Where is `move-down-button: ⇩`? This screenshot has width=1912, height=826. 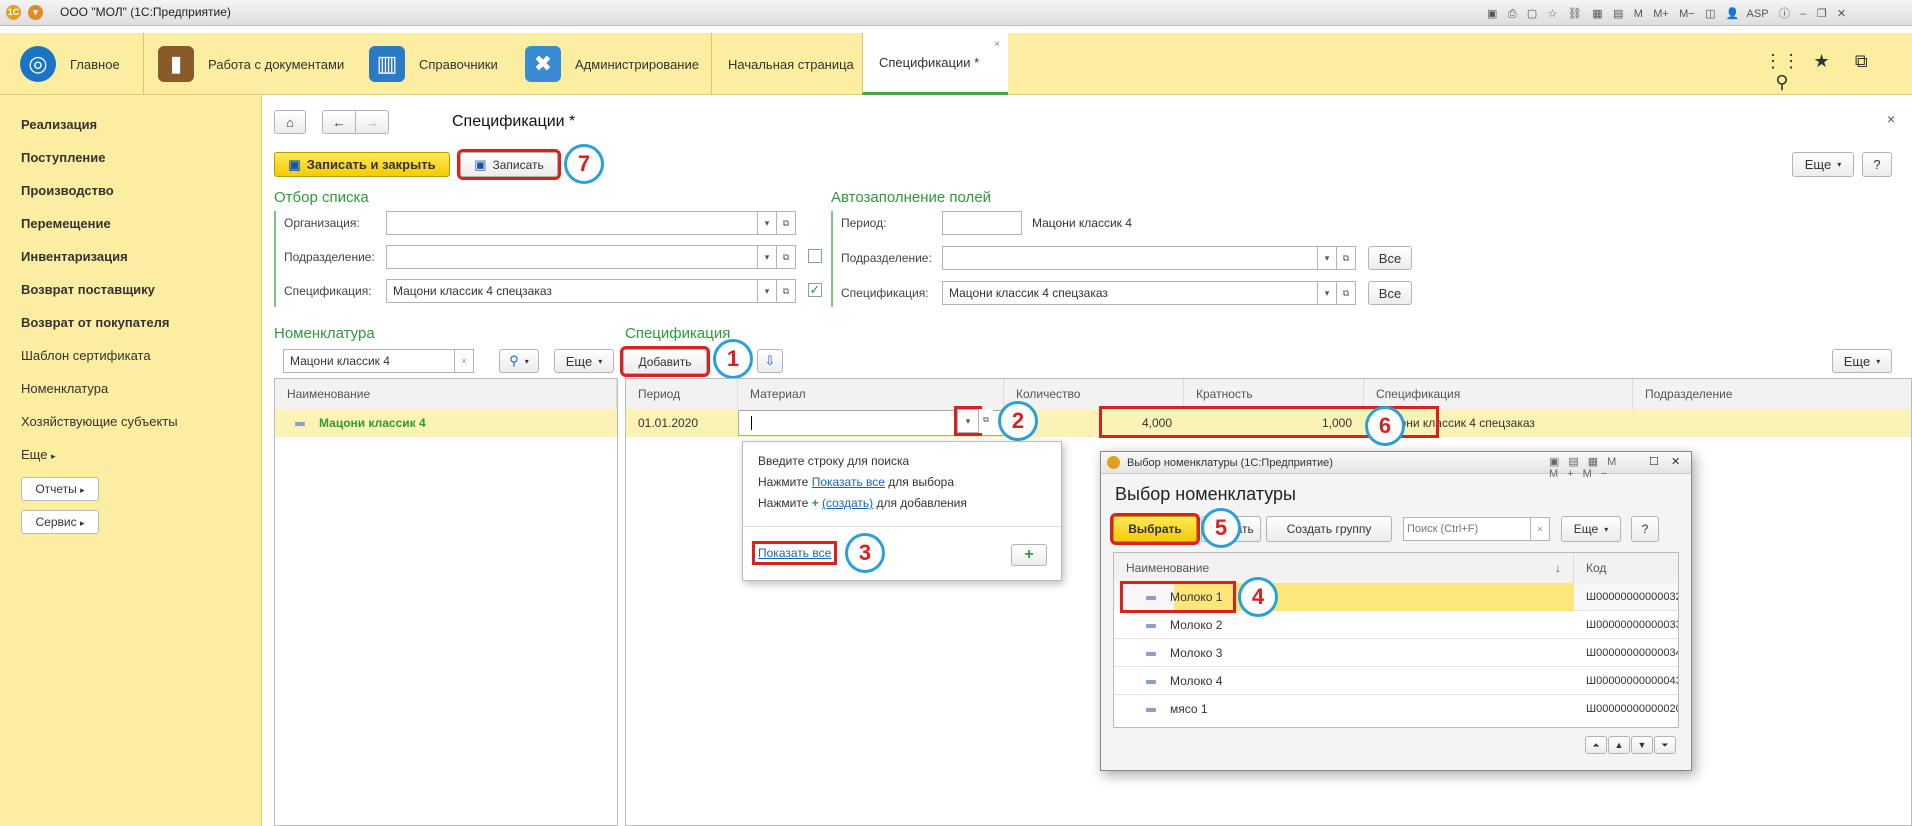
move-down-button: ⇩ is located at coordinates (770, 361).